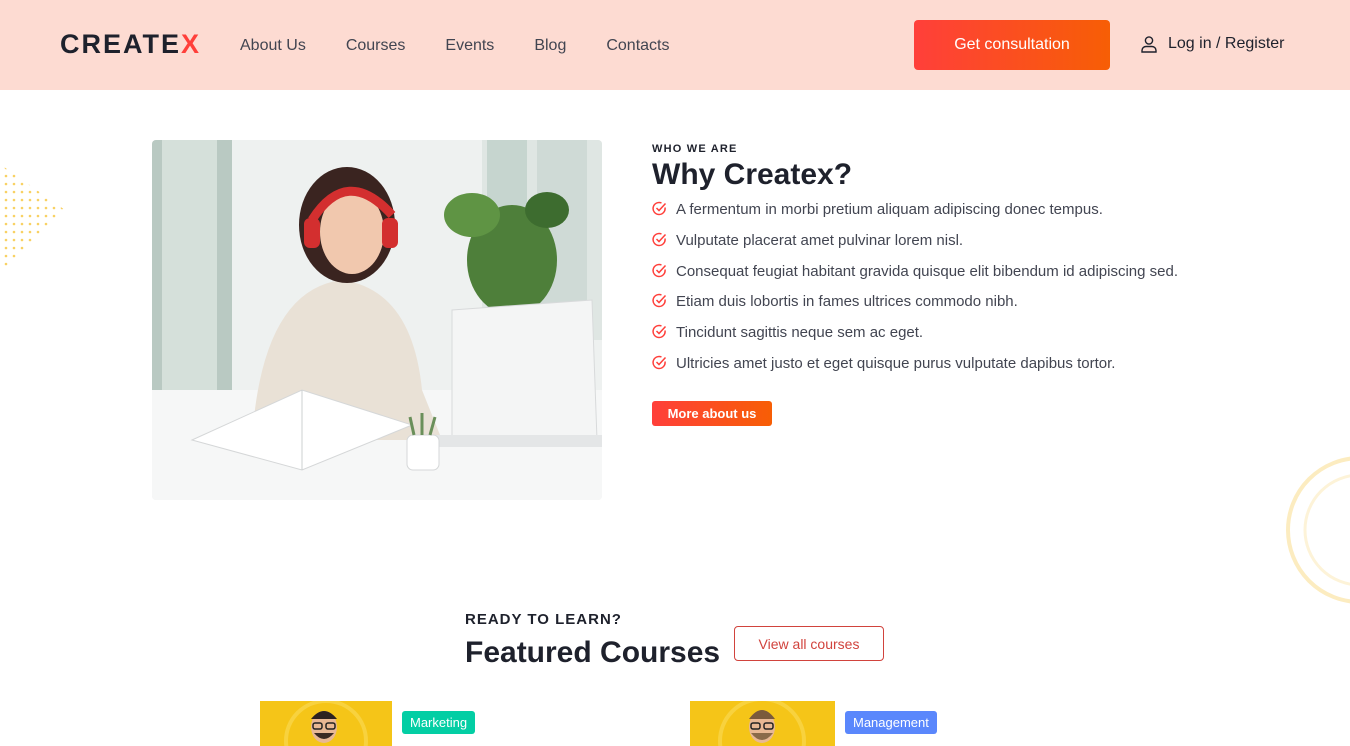 The width and height of the screenshot is (1350, 746). I want to click on nav-courses: Courses, so click(376, 46).